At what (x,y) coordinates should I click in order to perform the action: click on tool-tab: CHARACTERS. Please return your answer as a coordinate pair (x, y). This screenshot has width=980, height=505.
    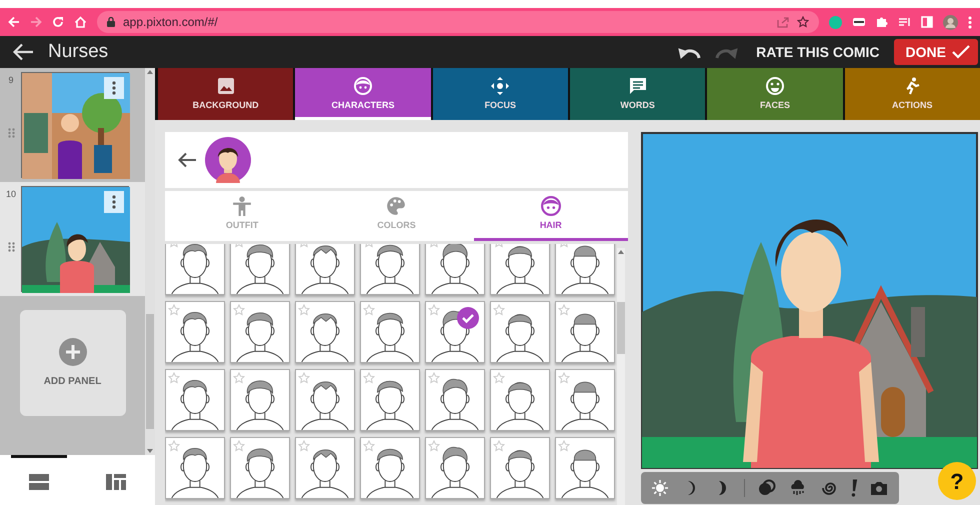
    Looking at the image, I should click on (363, 94).